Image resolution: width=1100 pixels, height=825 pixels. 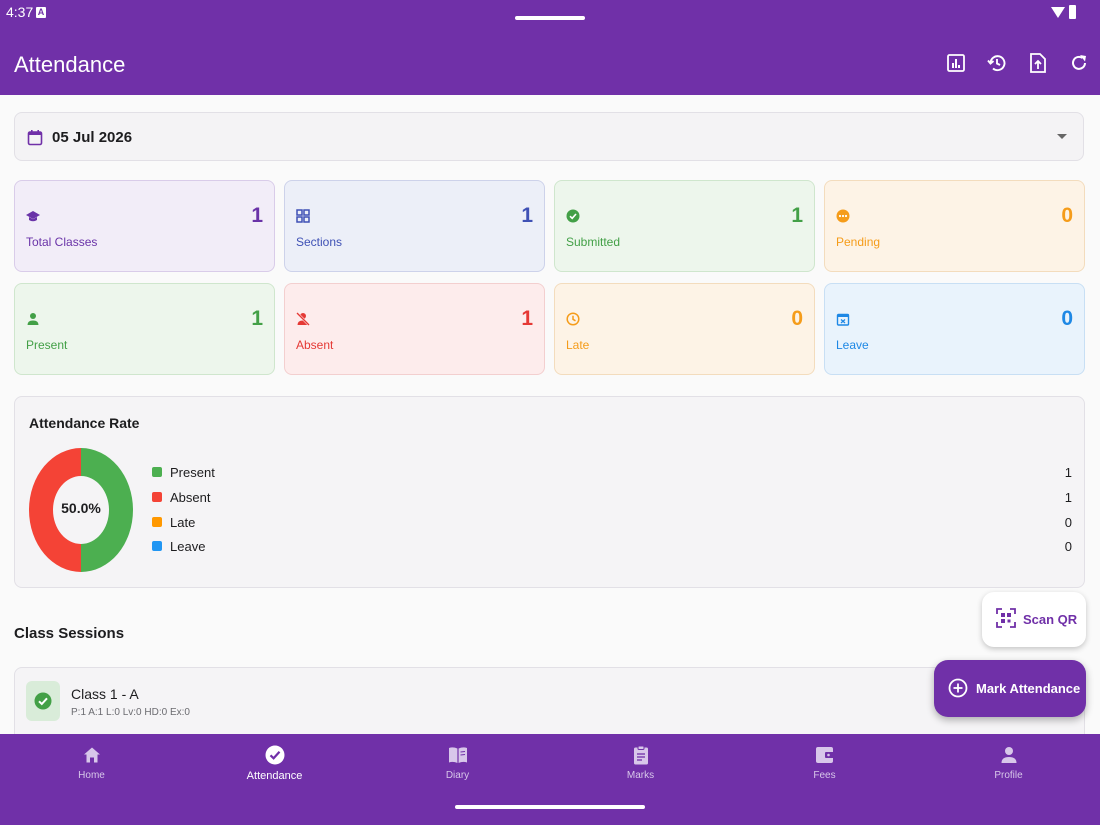 What do you see at coordinates (852, 345) in the screenshot?
I see `stat-label: Leave` at bounding box center [852, 345].